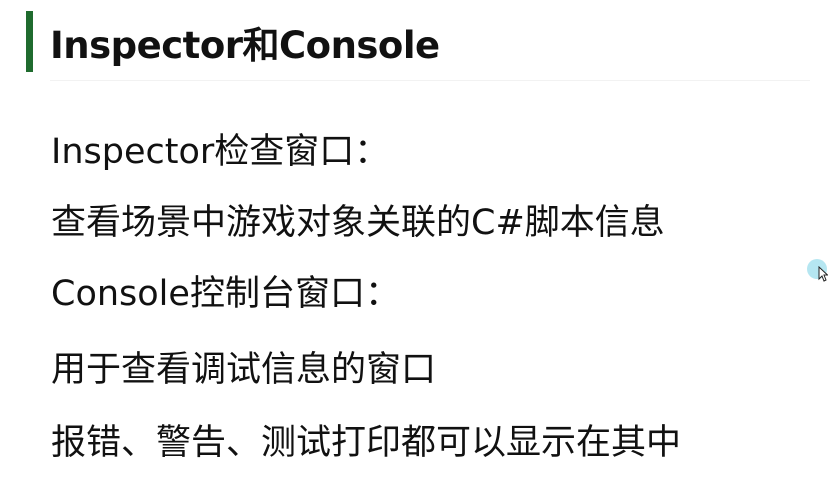 Image resolution: width=839 pixels, height=501 pixels. What do you see at coordinates (29, 41) in the screenshot?
I see `title-accent-bar` at bounding box center [29, 41].